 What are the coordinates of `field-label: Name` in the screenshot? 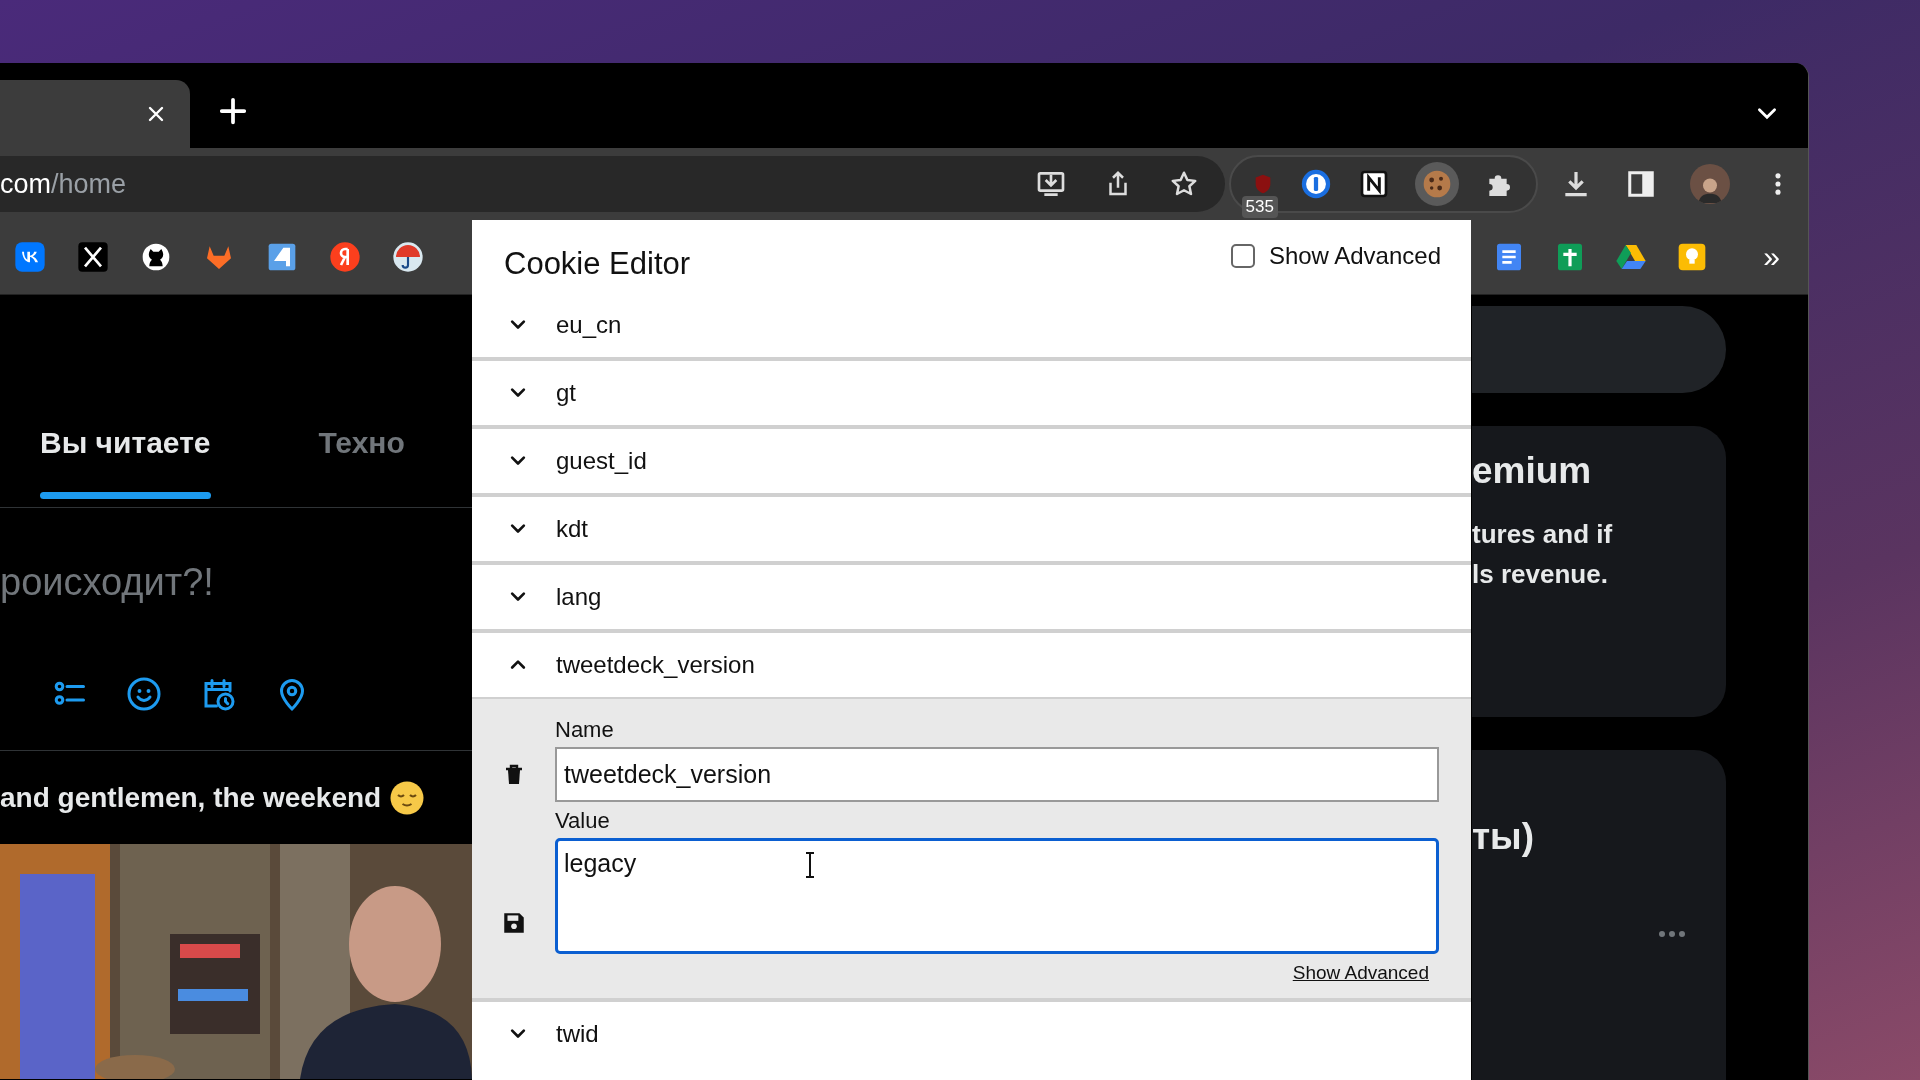 It's located at (585, 730).